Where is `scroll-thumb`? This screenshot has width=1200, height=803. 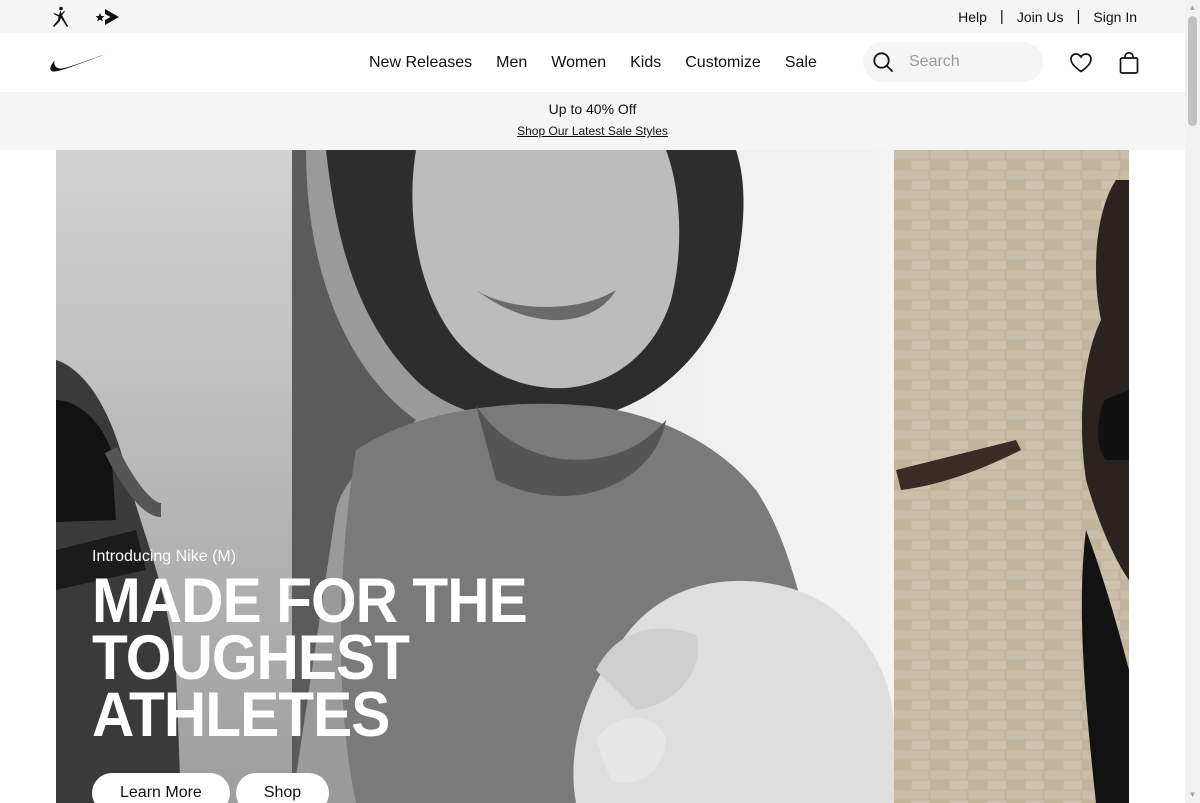
scroll-thumb is located at coordinates (1192, 71).